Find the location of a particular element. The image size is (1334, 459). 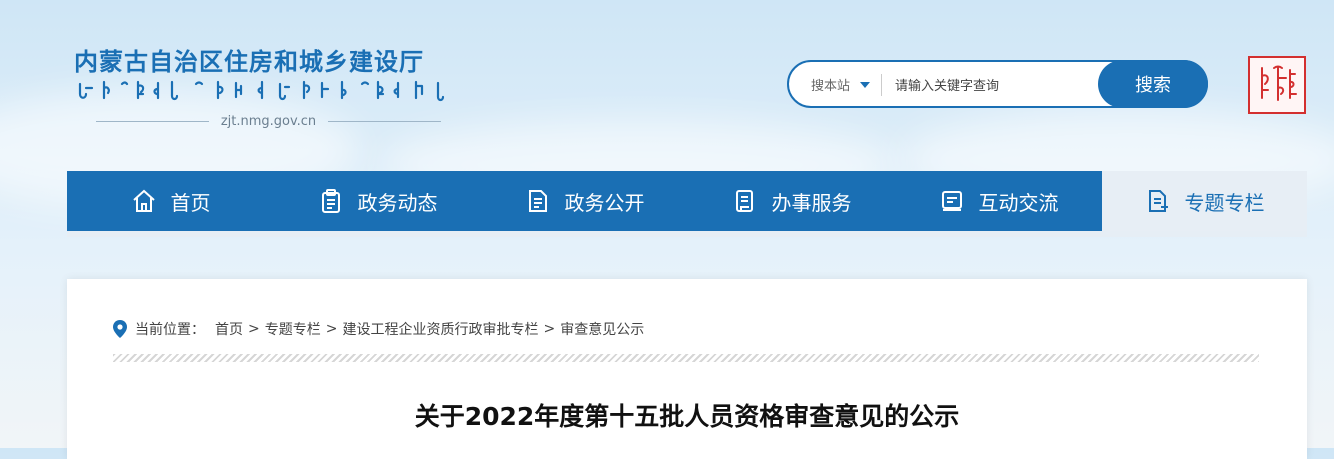

article-title: 关于2022年度第十五批人员资格审查意见的公示 is located at coordinates (687, 416).